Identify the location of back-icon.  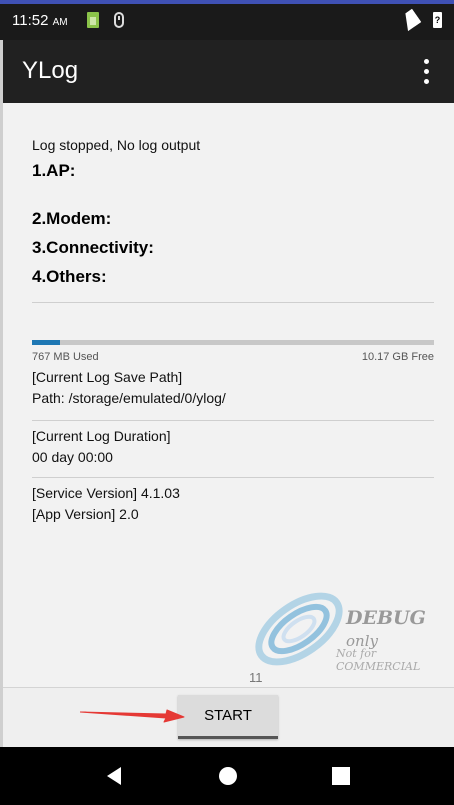
(115, 776).